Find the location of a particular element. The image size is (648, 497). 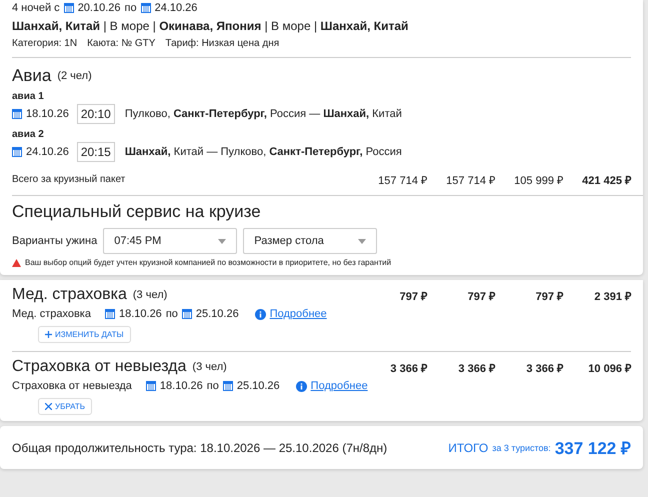

people-count: (2 чел) is located at coordinates (74, 76).